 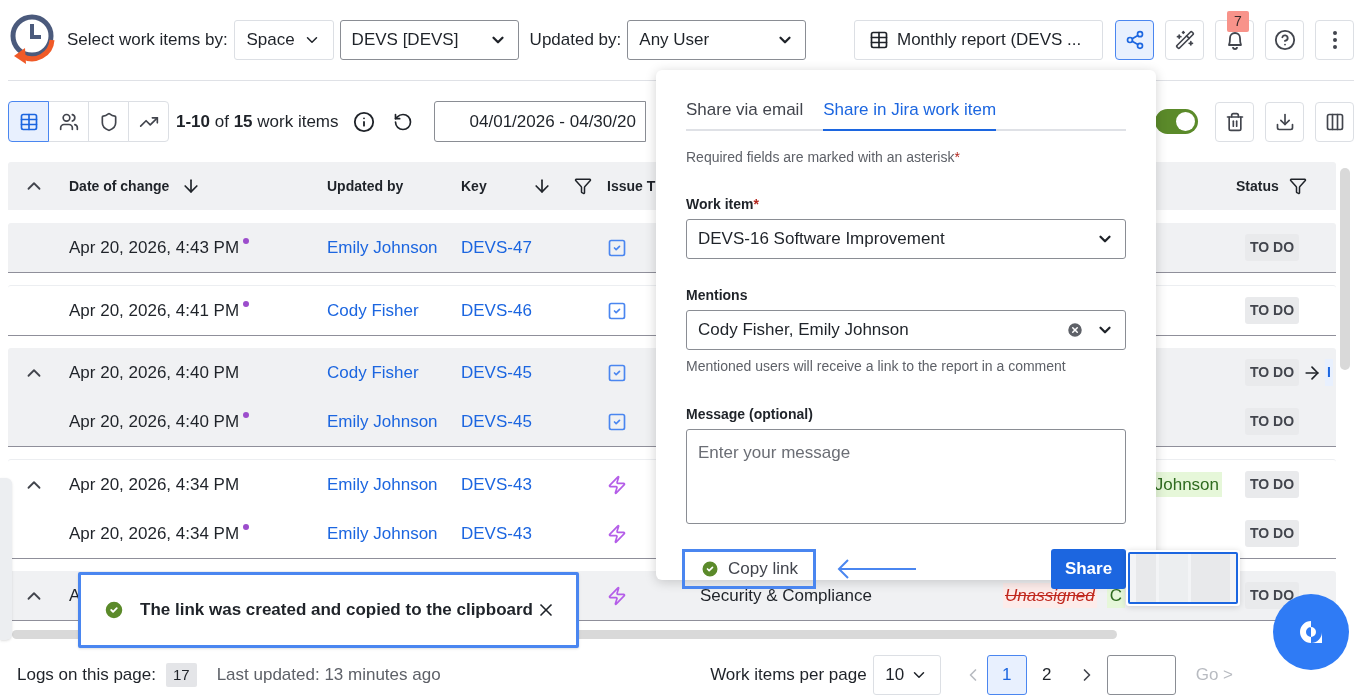 I want to click on column-header: Issue T, so click(x=631, y=186).